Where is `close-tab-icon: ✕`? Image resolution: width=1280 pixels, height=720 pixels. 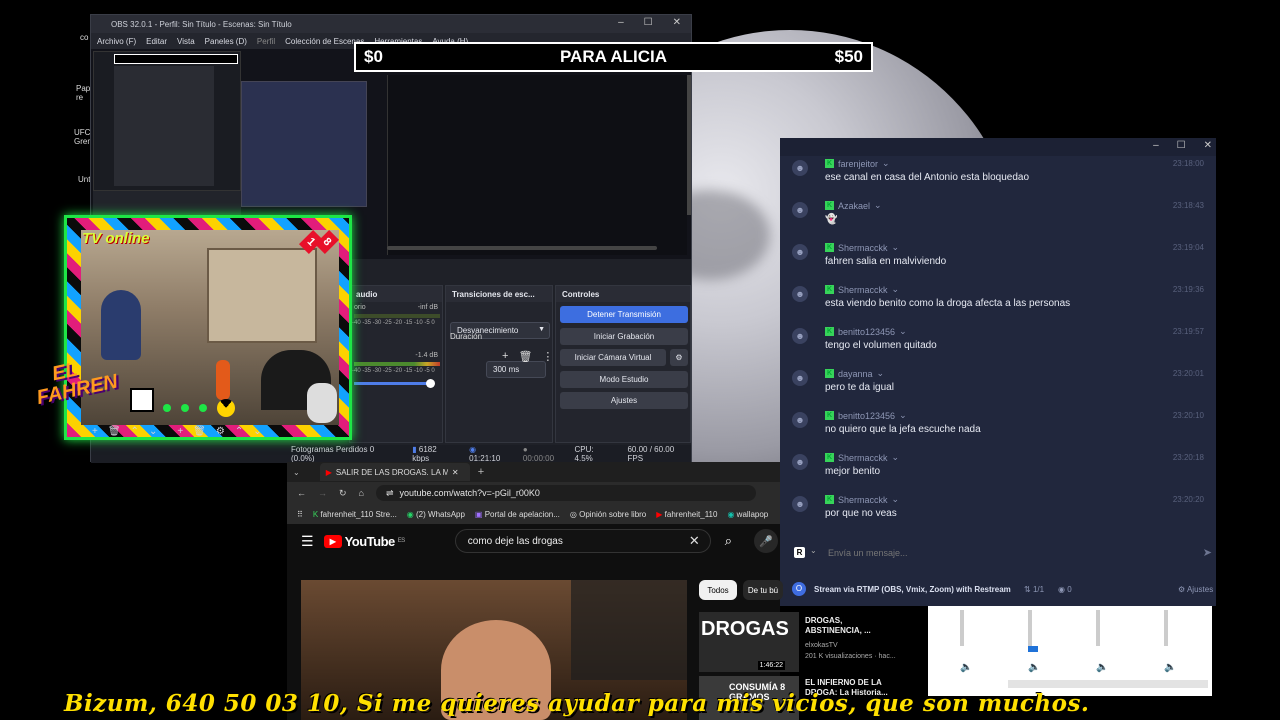 close-tab-icon: ✕ is located at coordinates (455, 472).